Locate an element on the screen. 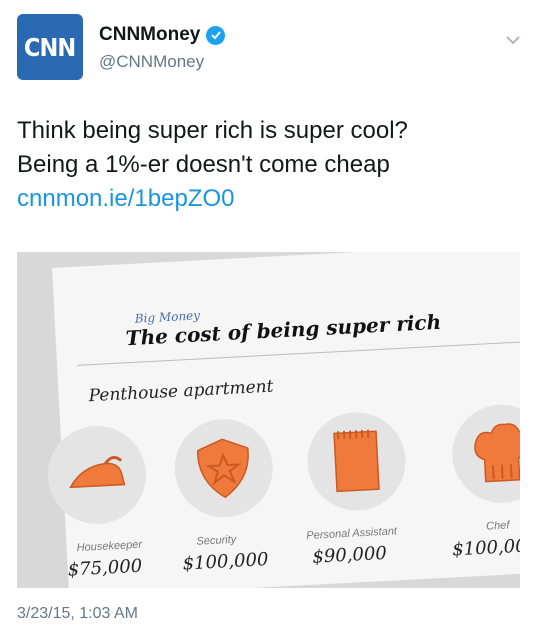  avatar: CNN is located at coordinates (50, 47).